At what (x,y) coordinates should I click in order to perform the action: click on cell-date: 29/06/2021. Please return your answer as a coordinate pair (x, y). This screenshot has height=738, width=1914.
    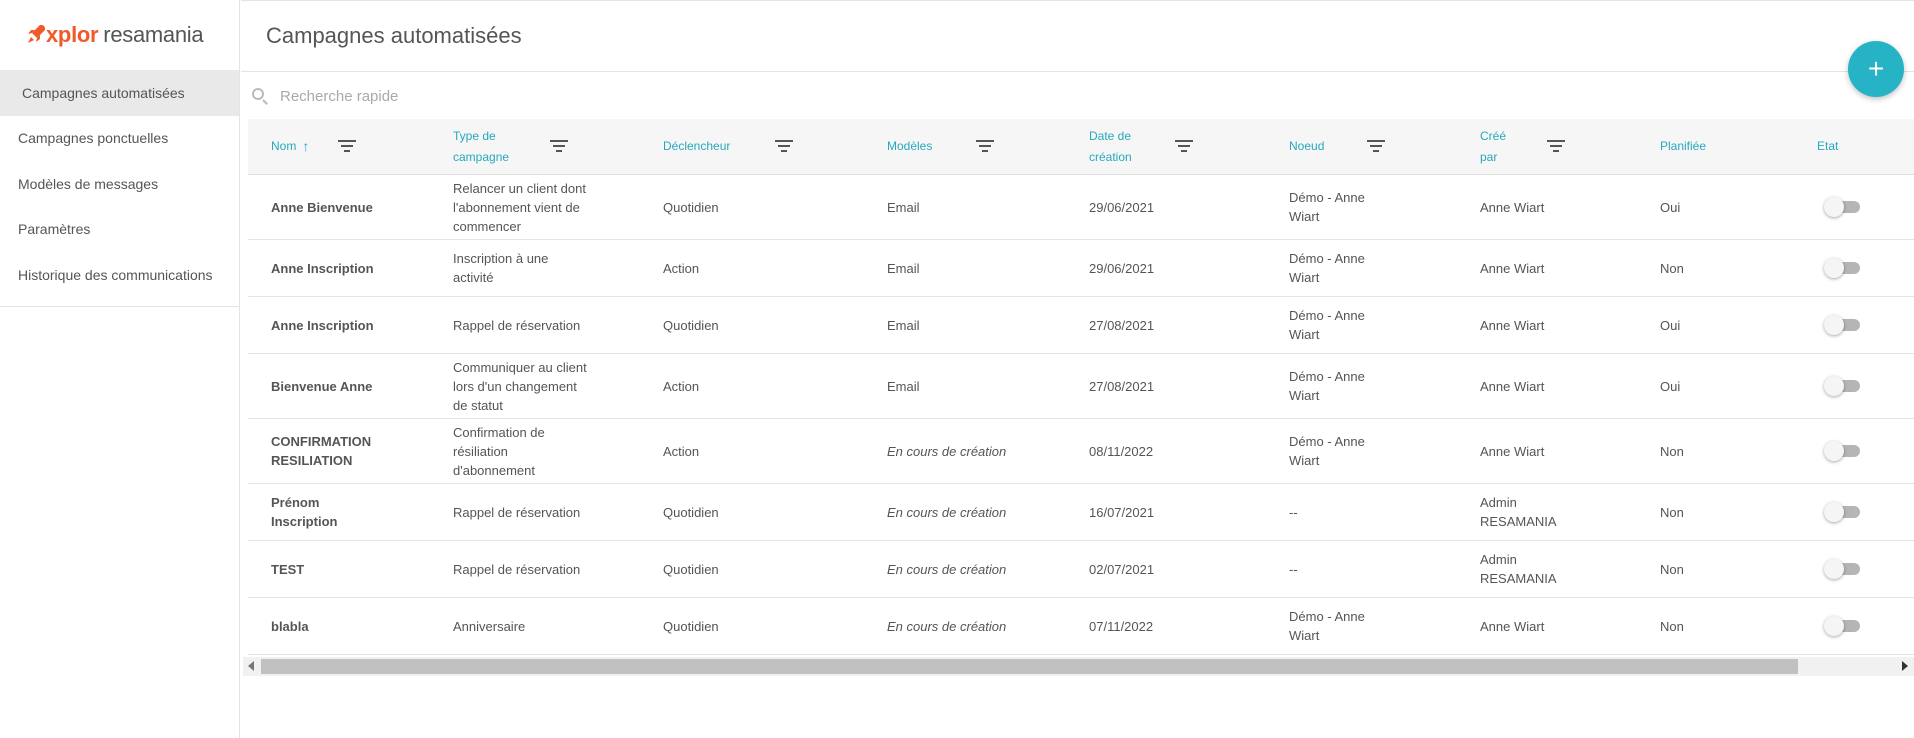
    Looking at the image, I should click on (1122, 268).